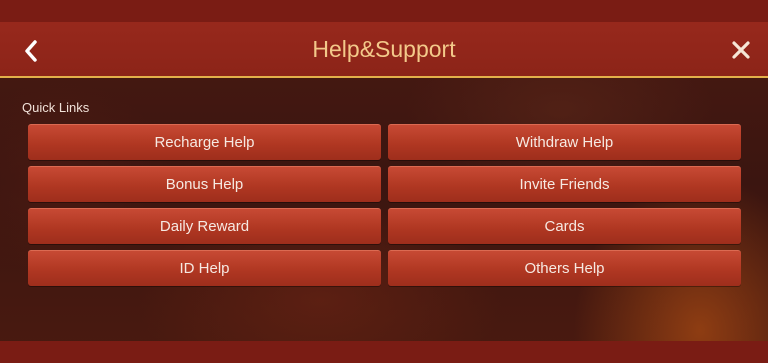  What do you see at coordinates (564, 142) in the screenshot?
I see `withdraw-help-button: Withdraw Help` at bounding box center [564, 142].